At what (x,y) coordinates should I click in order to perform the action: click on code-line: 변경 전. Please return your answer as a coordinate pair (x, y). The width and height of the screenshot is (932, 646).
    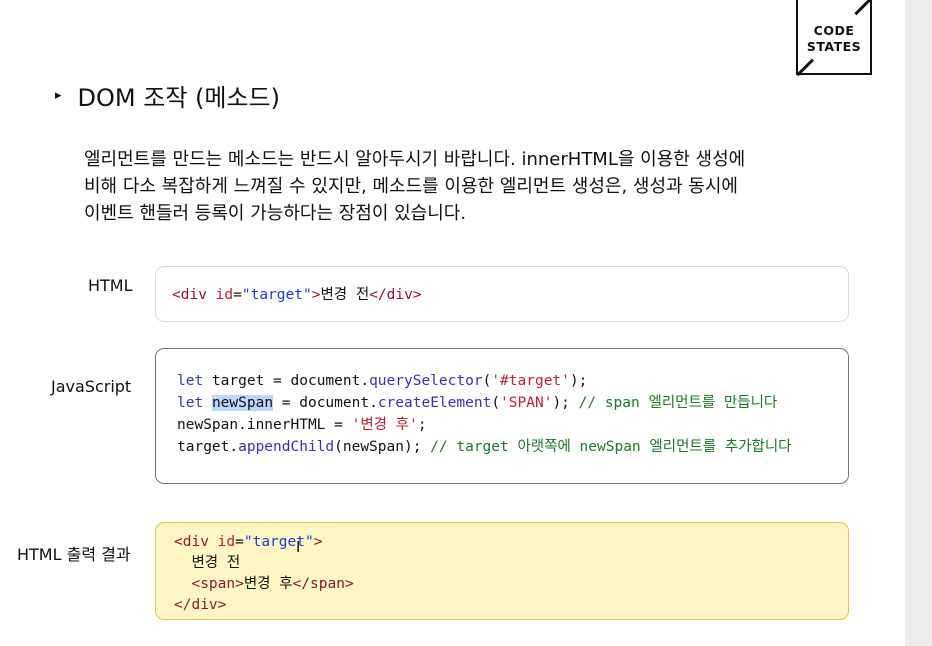
    Looking at the image, I should click on (207, 563).